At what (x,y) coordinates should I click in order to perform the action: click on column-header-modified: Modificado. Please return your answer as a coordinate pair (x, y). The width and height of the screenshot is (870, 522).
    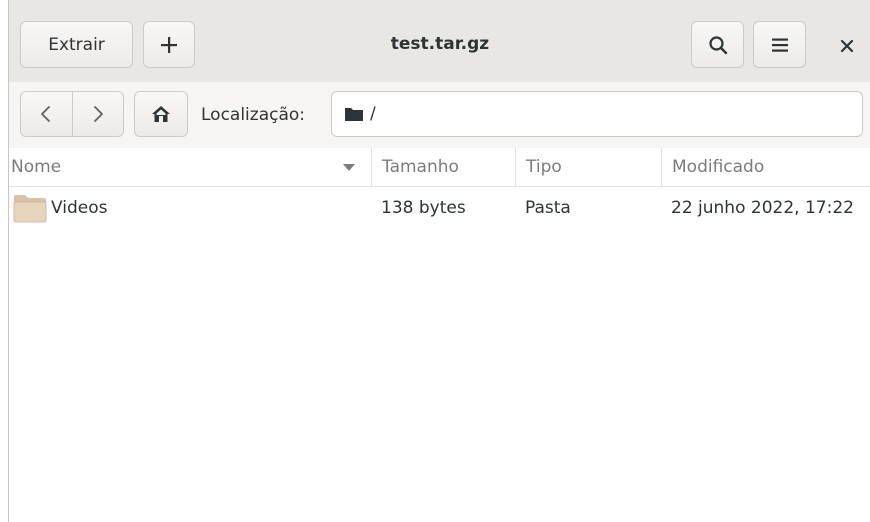
    Looking at the image, I should click on (765, 167).